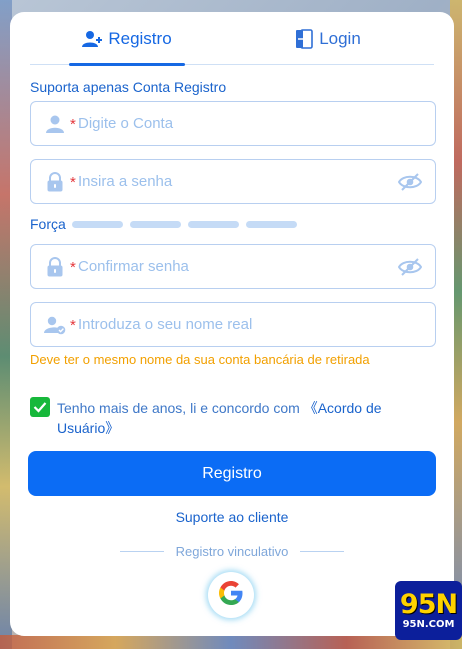 The width and height of the screenshot is (462, 649). I want to click on user-check-icon, so click(55, 325).